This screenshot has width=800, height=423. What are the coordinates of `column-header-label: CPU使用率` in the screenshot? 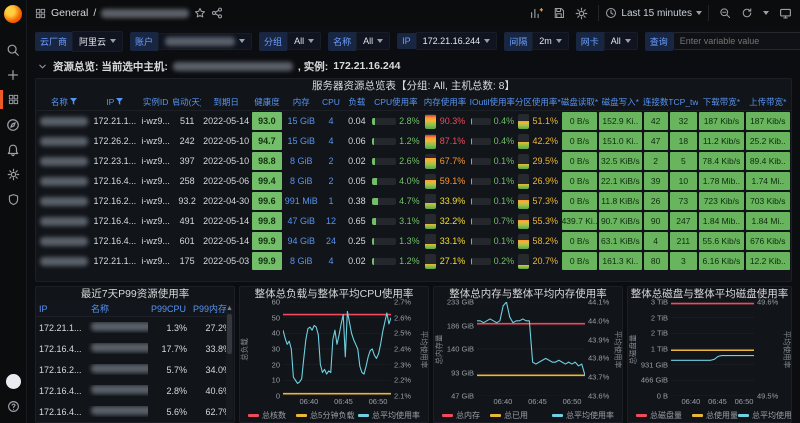 It's located at (396, 102).